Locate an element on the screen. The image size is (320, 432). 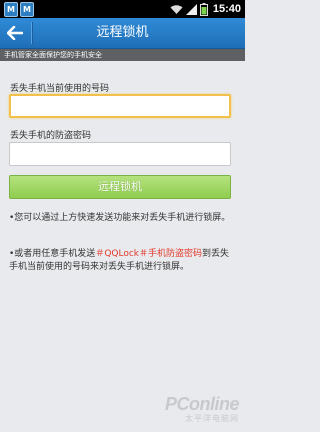
battery-icon is located at coordinates (203, 9).